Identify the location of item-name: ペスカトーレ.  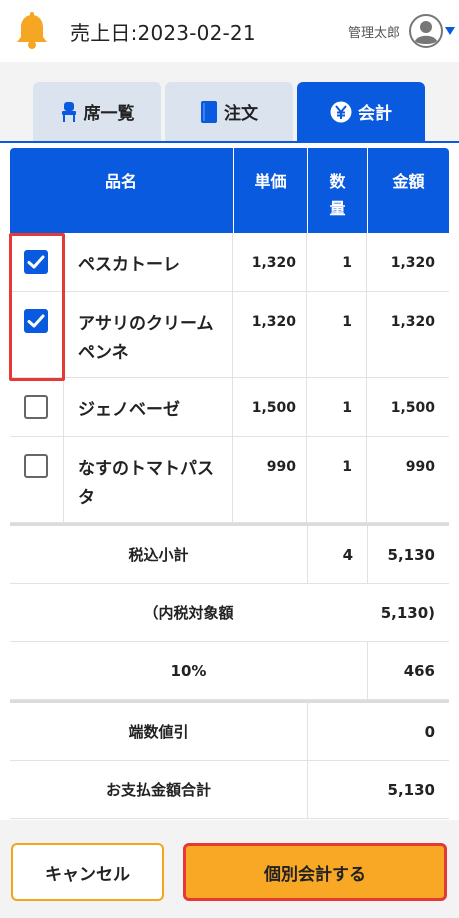
(148, 262).